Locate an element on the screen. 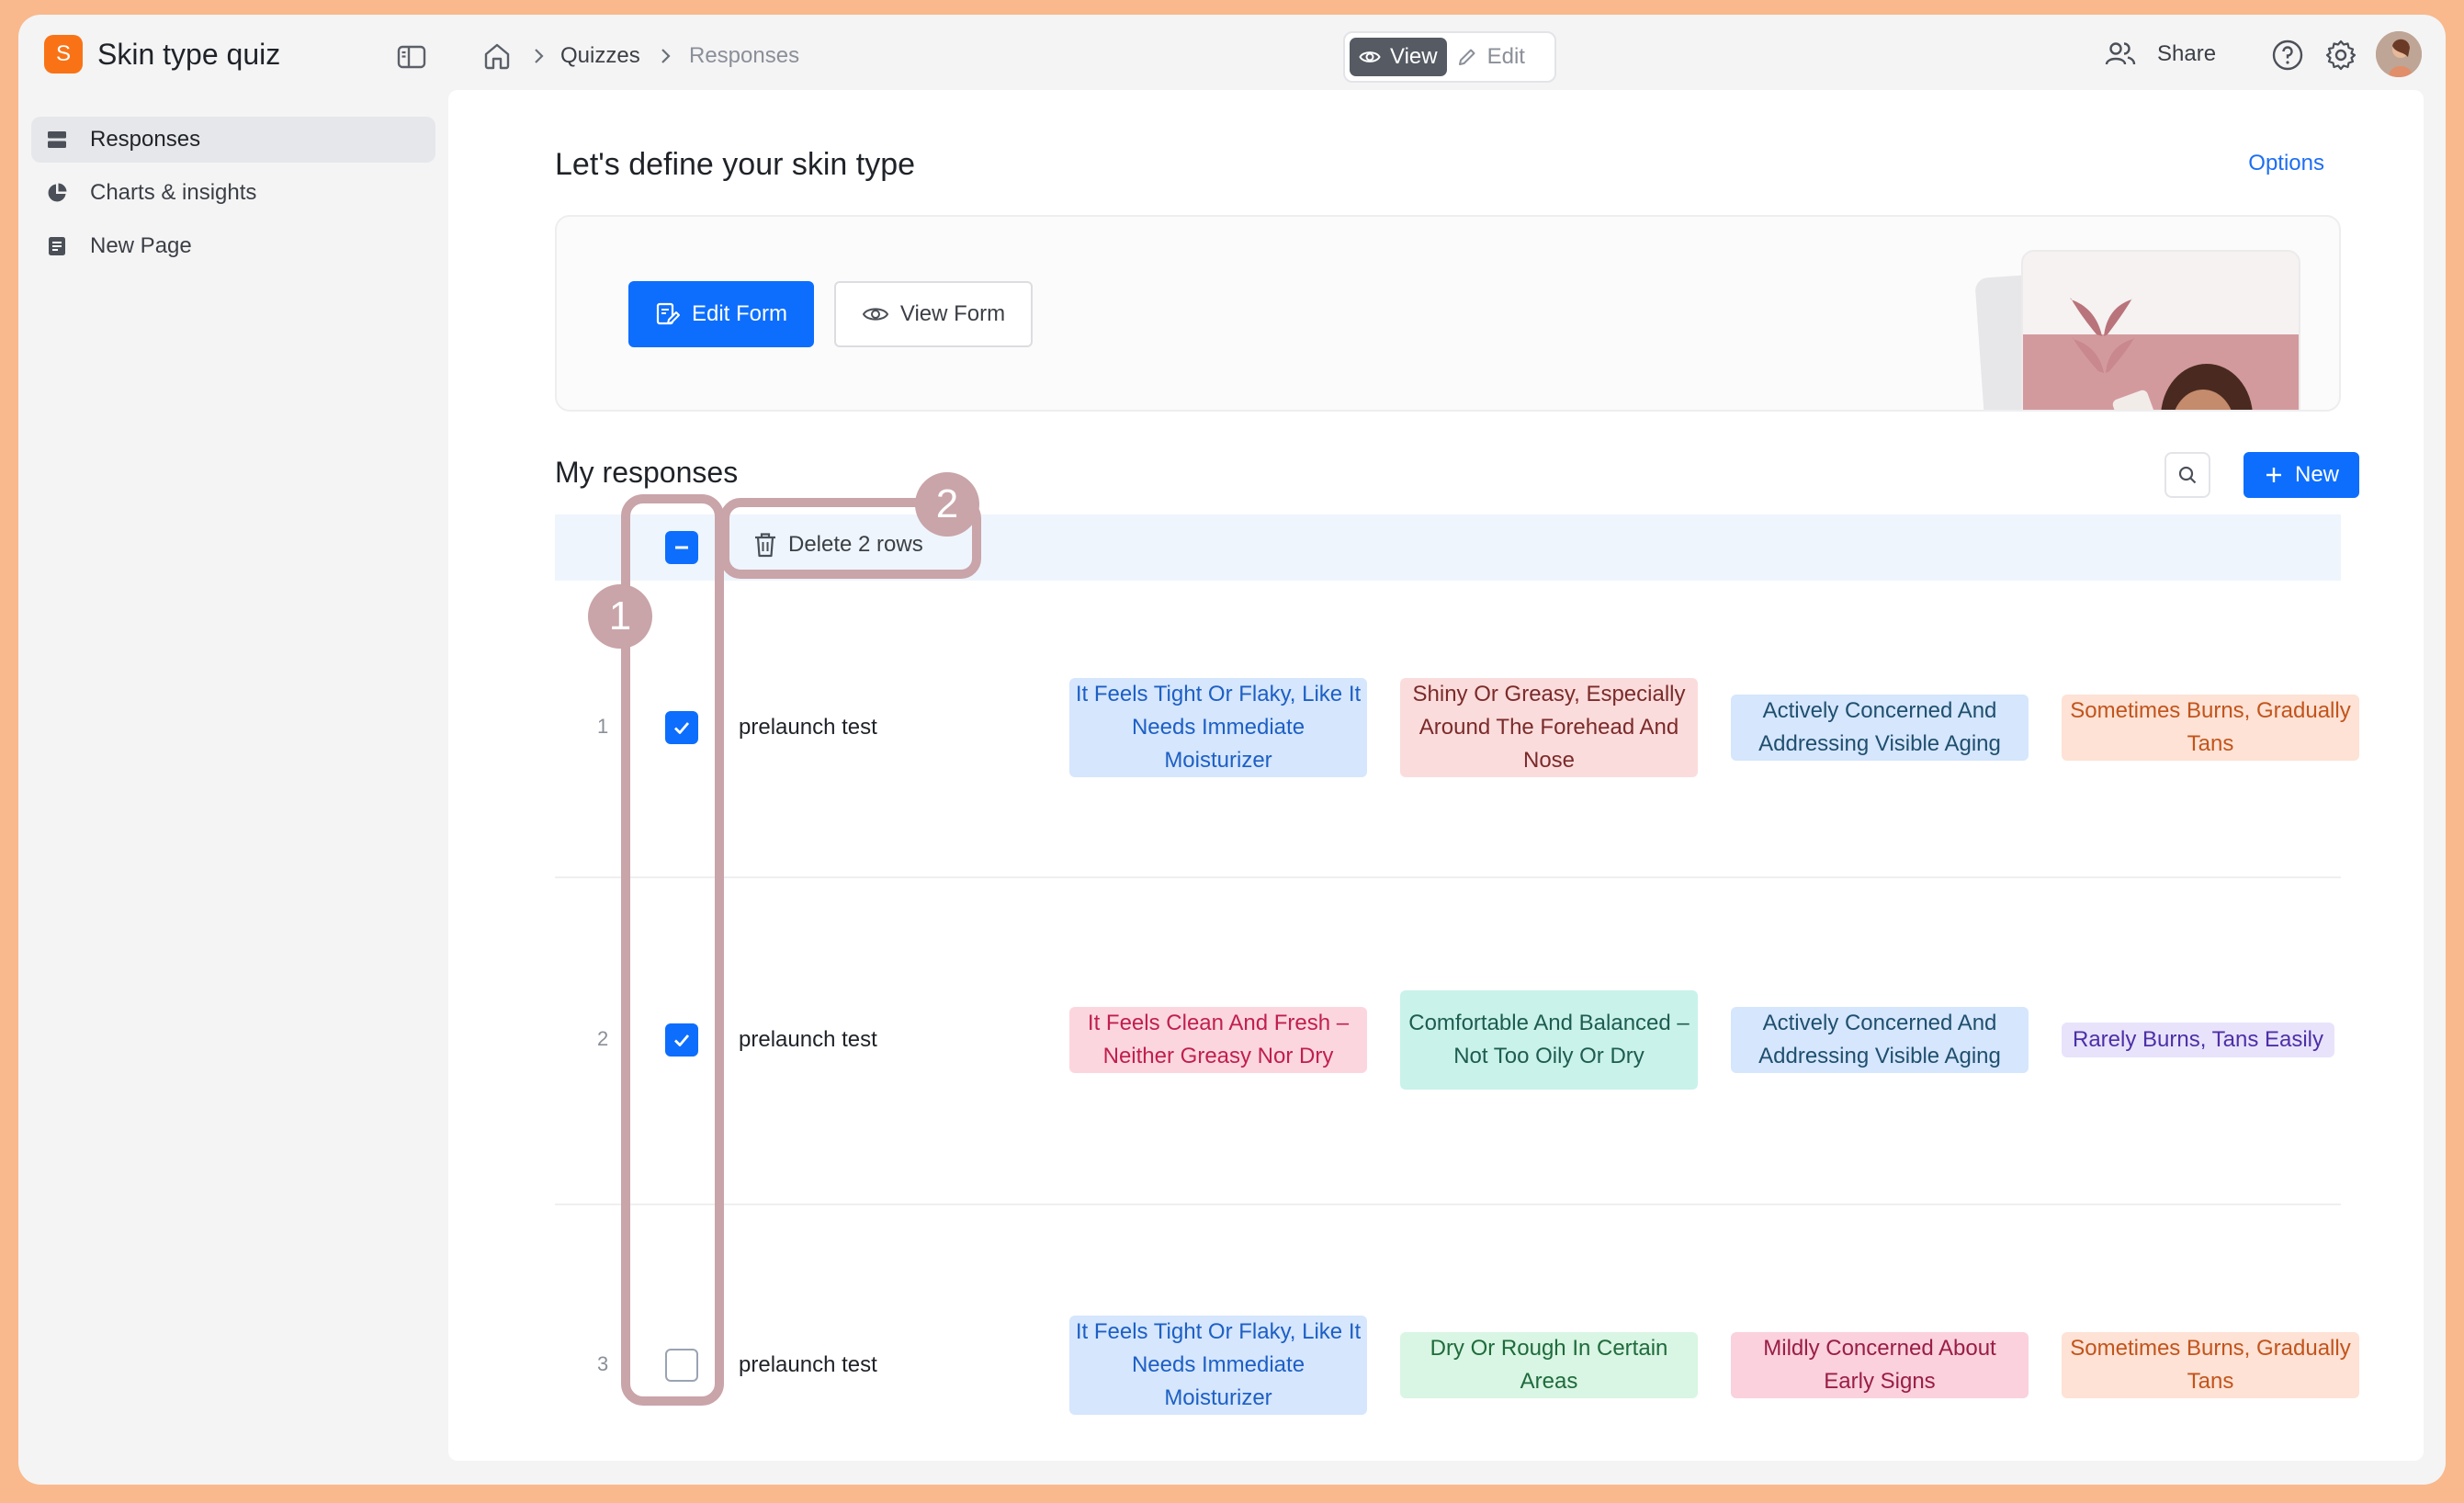  share-button: Share is located at coordinates (2160, 54).